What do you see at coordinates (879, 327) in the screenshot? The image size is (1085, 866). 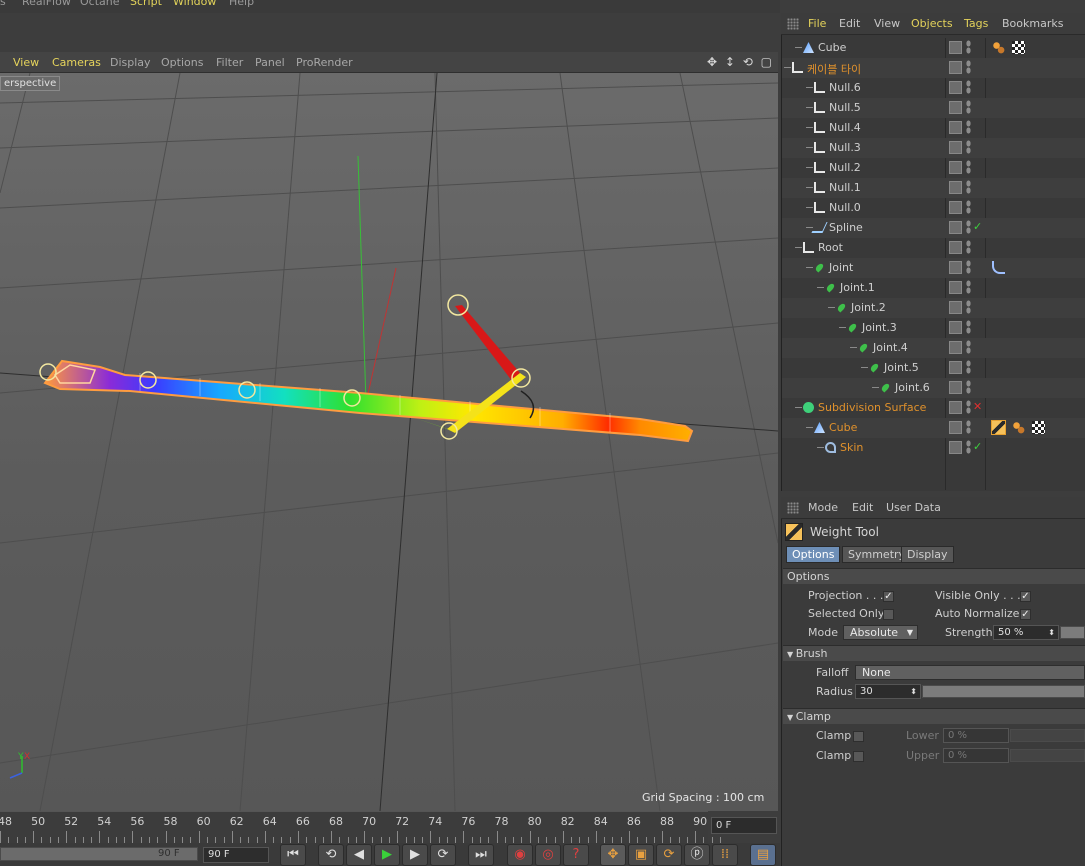 I see `object-name: Joint.3` at bounding box center [879, 327].